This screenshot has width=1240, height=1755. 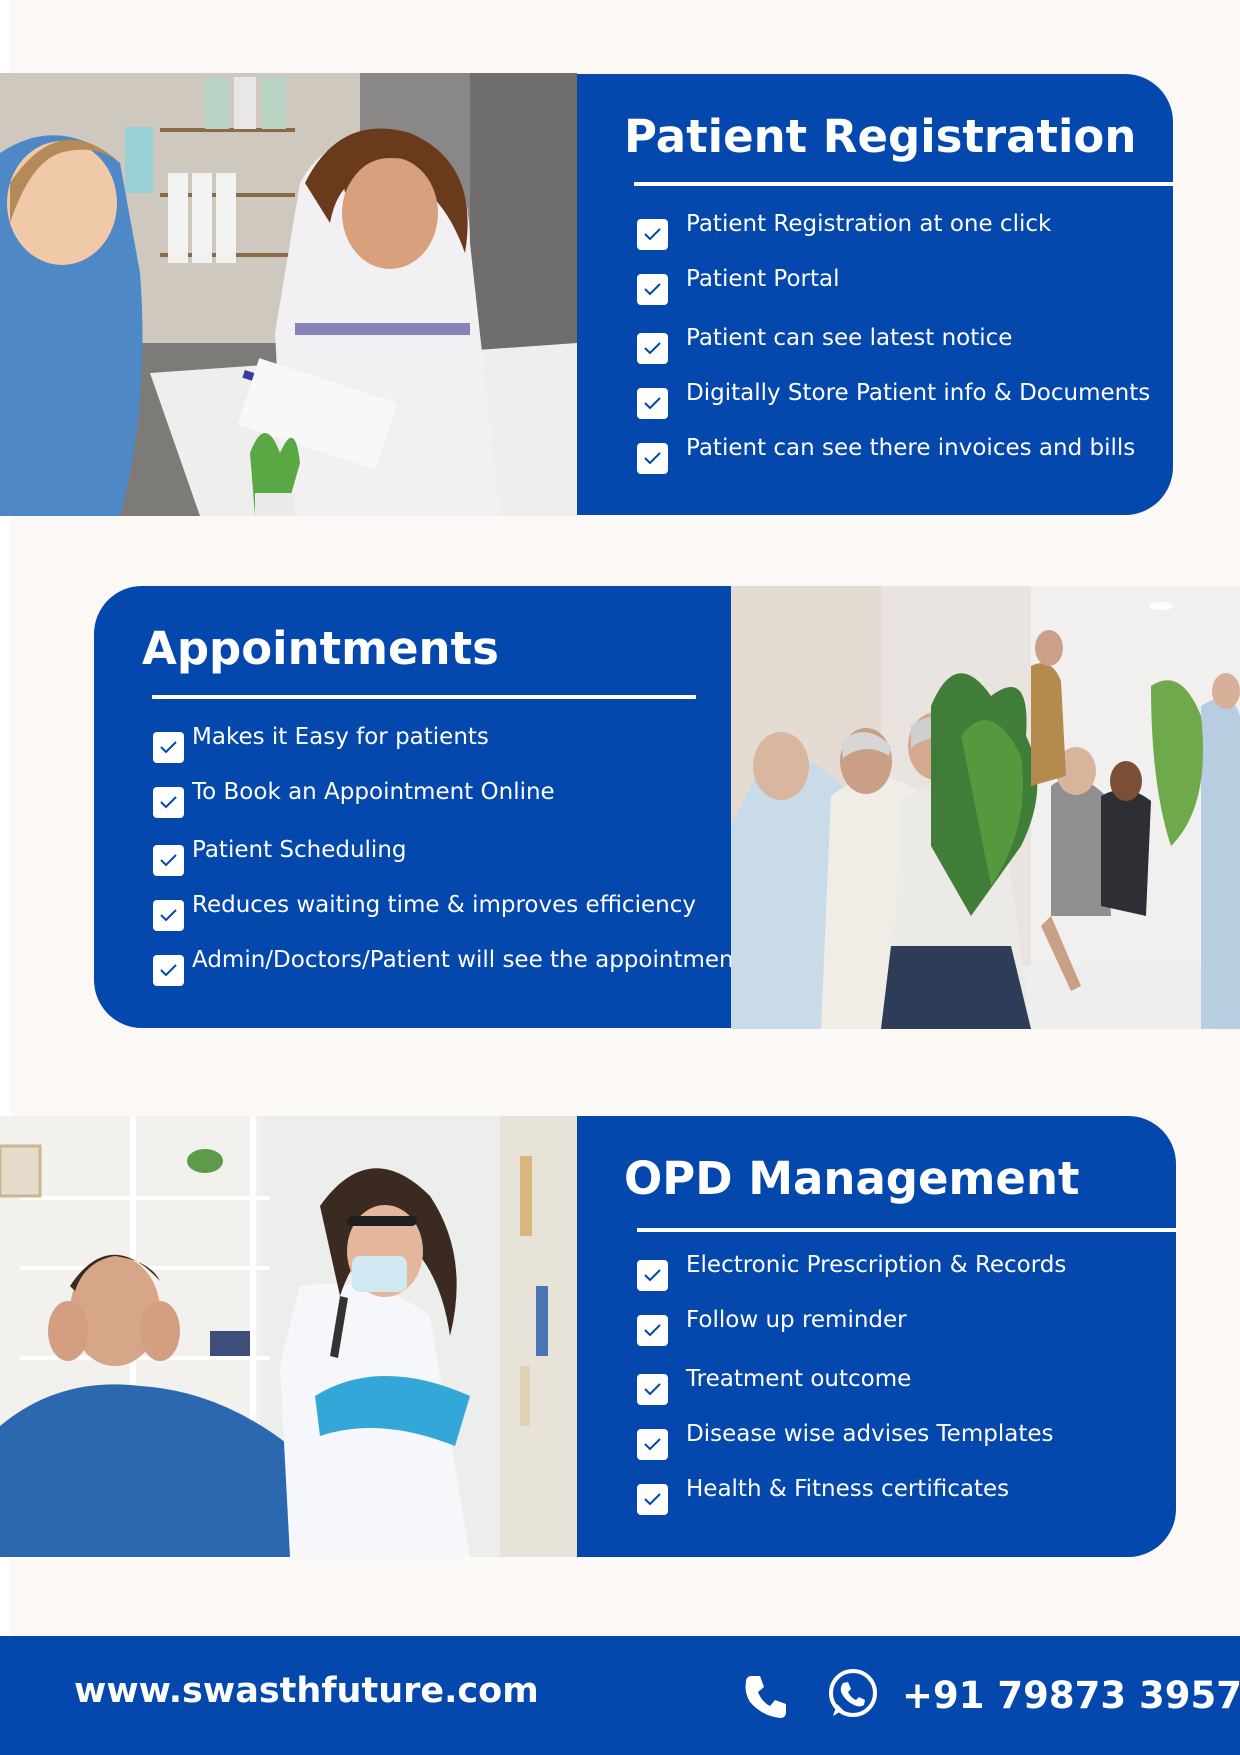 I want to click on feature-label: Patient Scheduling, so click(x=299, y=850).